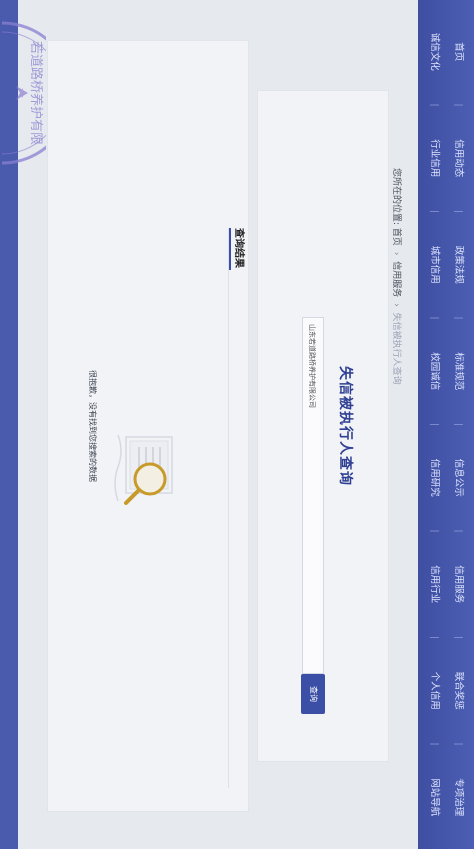 The width and height of the screenshot is (474, 849). I want to click on nav-item-city-credit: 城市信用, so click(433, 264).